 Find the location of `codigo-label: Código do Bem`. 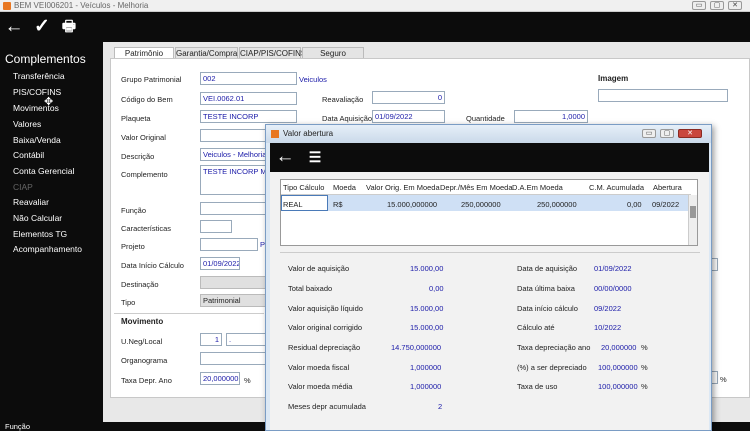

codigo-label: Código do Bem is located at coordinates (147, 99).